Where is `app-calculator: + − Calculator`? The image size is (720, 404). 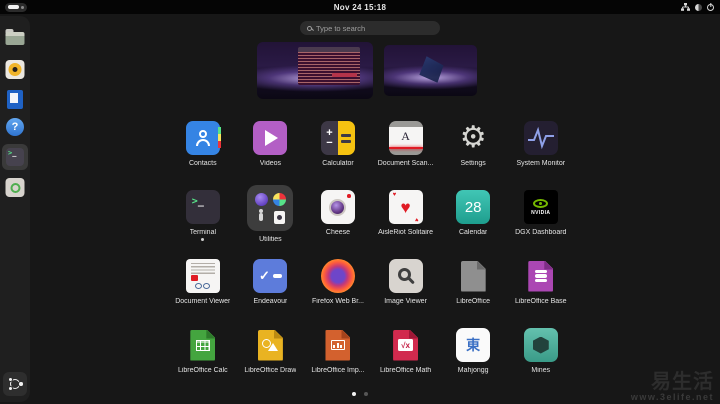
app-calculator: + − Calculator is located at coordinates (338, 148).